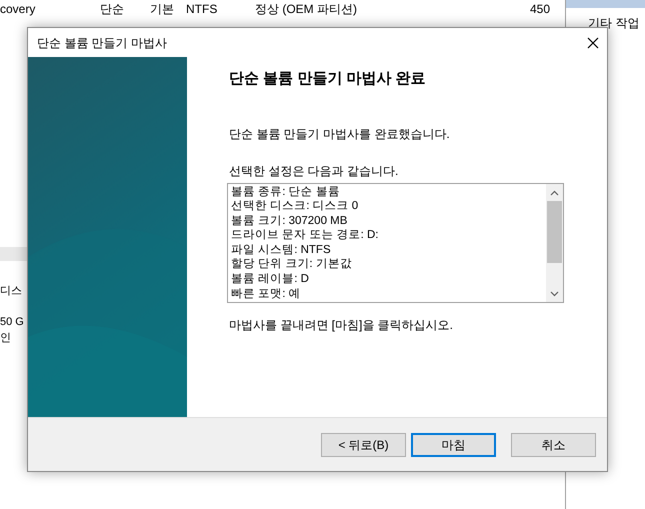 Image resolution: width=645 pixels, height=509 pixels. Describe the element at coordinates (286, 192) in the screenshot. I see `settings-line: 볼륨 종류: 단순 볼륨` at that location.